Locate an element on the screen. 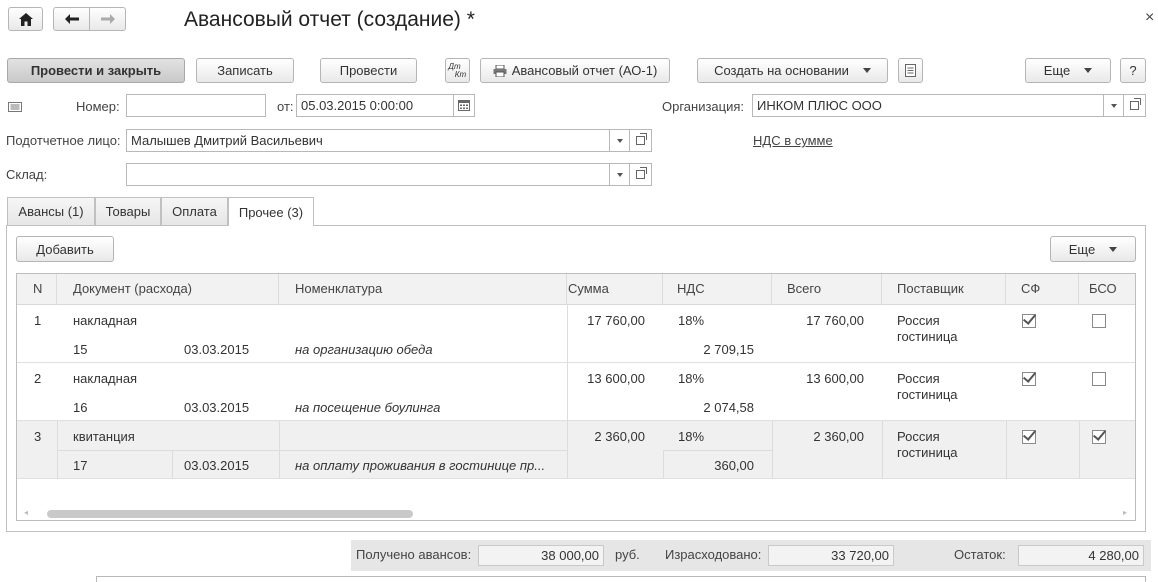  close-icon: × is located at coordinates (1149, 18).